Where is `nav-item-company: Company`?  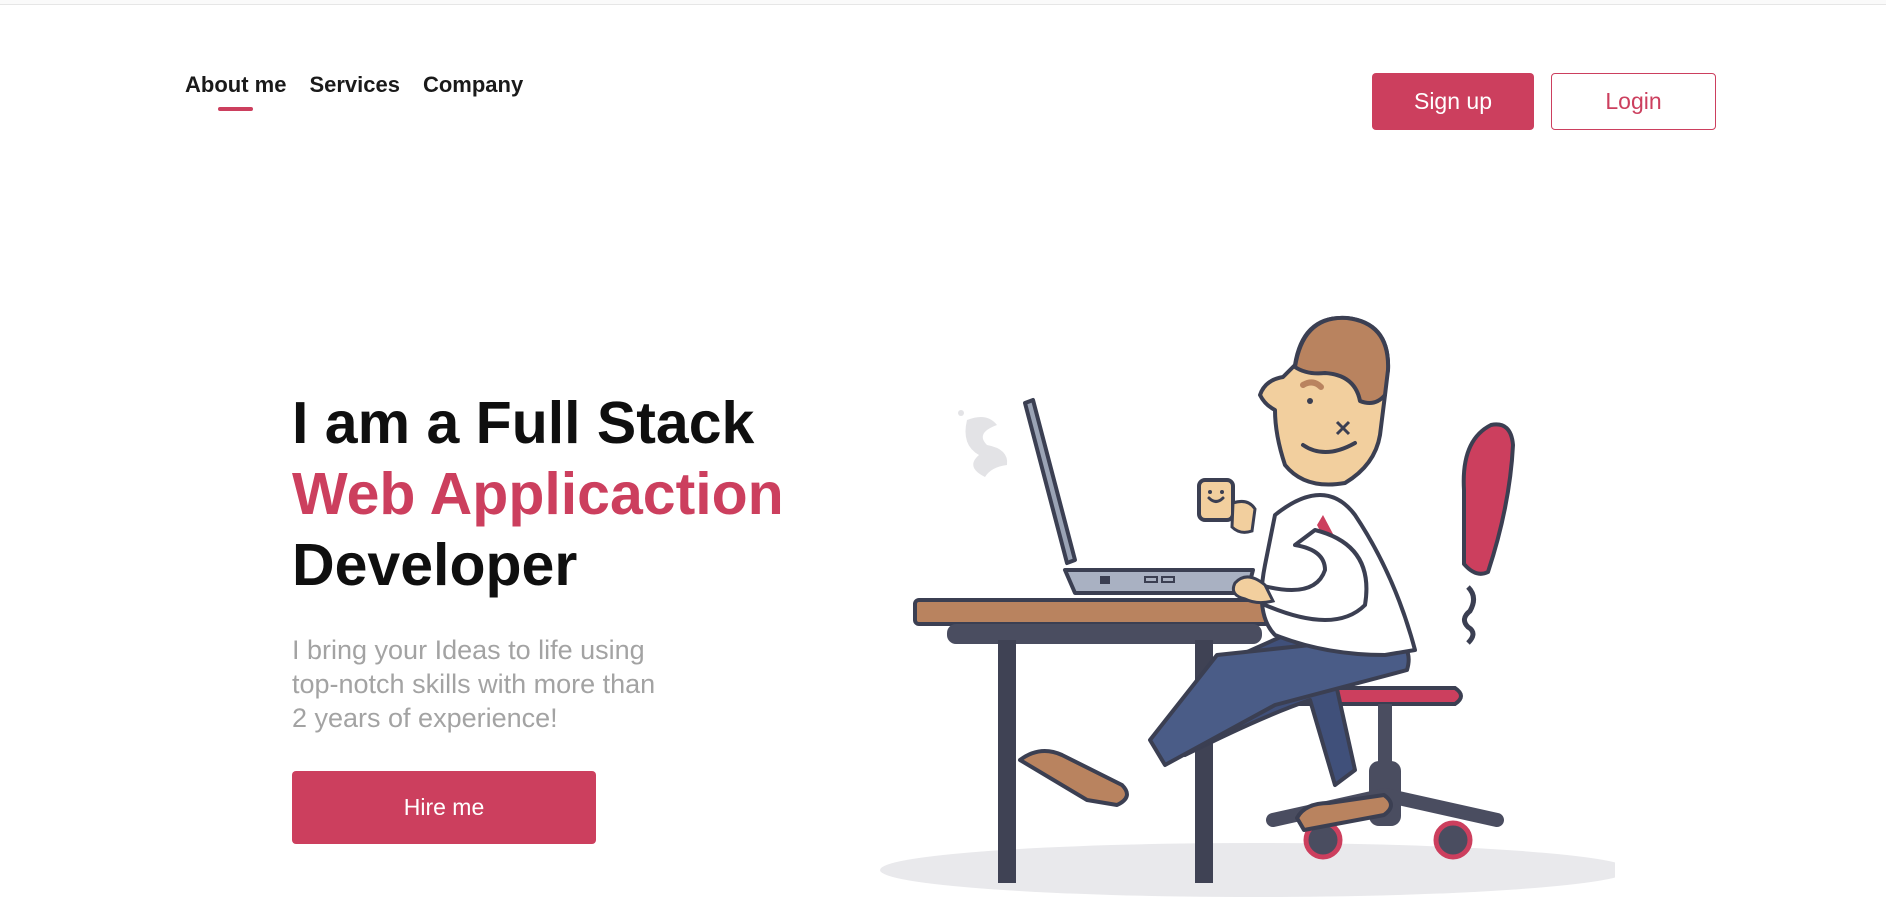 nav-item-company: Company is located at coordinates (473, 85).